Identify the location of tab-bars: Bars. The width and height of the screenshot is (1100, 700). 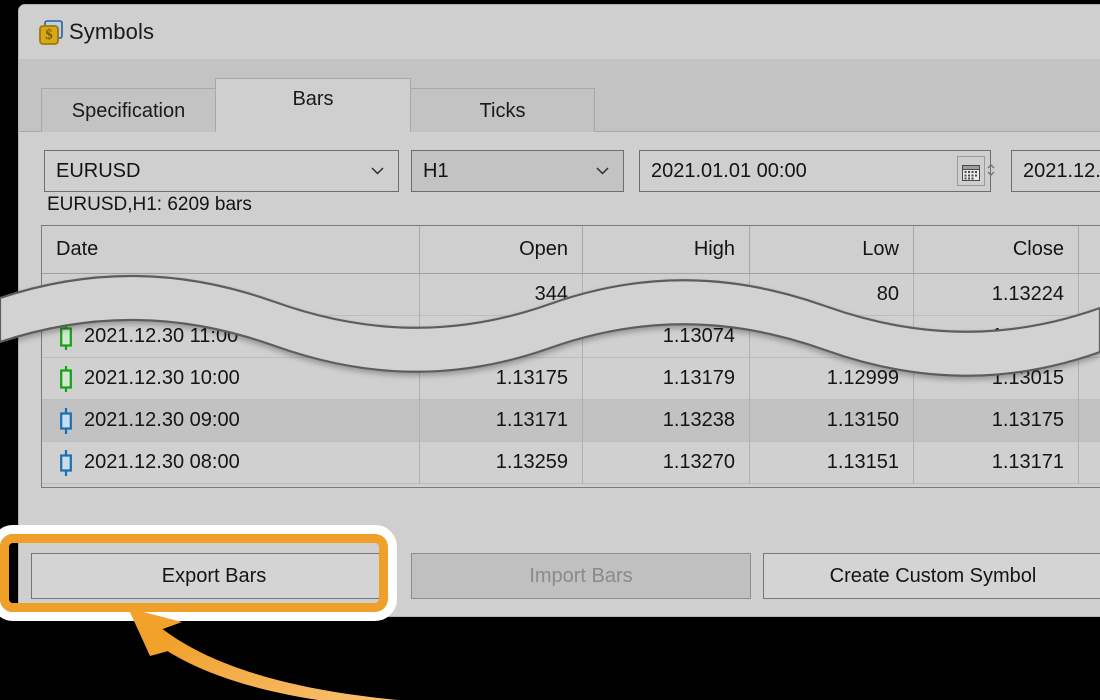
(313, 105).